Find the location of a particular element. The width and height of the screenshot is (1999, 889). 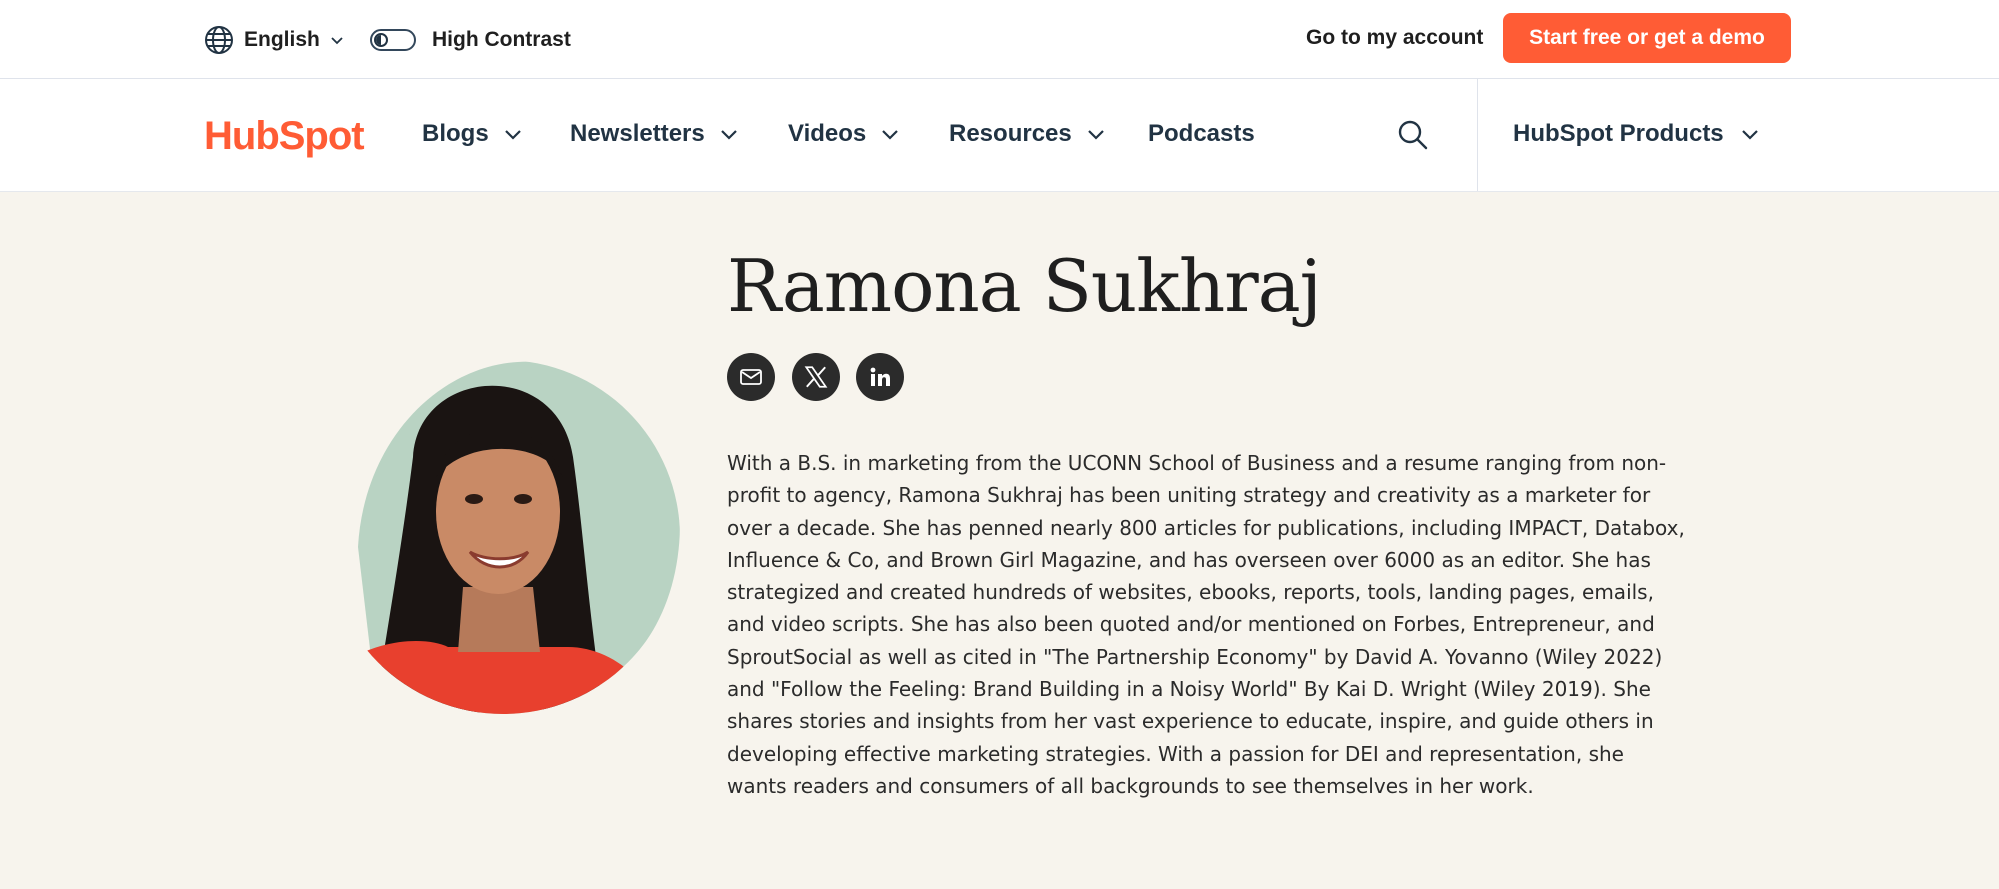

nav-item-label: Newsletters is located at coordinates (637, 133).